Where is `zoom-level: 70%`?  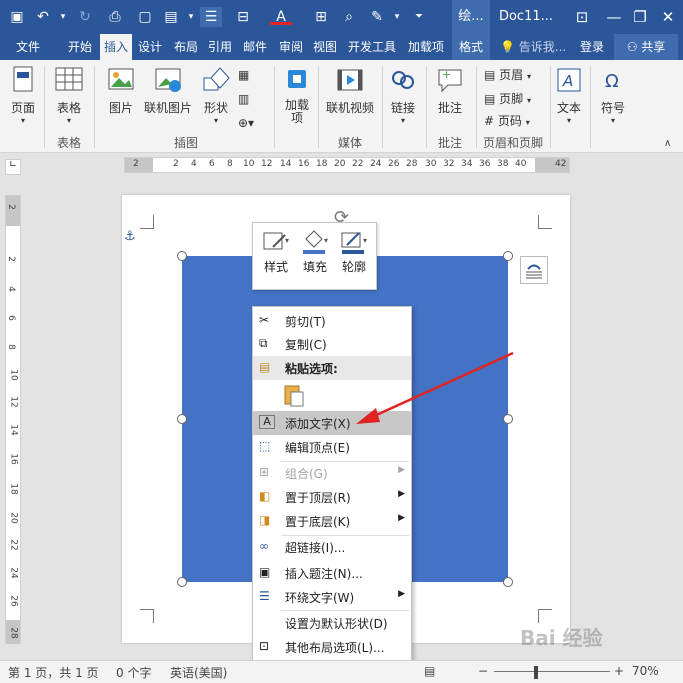 zoom-level: 70% is located at coordinates (645, 671).